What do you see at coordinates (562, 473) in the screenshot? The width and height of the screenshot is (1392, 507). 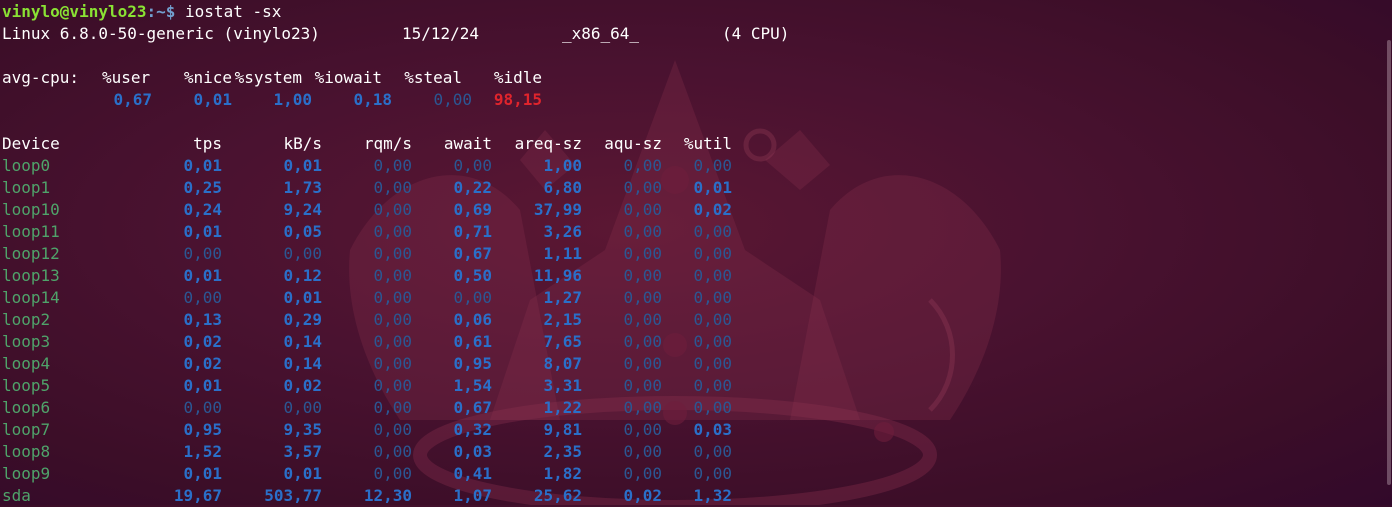 I see `device-value-cell: 1,82` at bounding box center [562, 473].